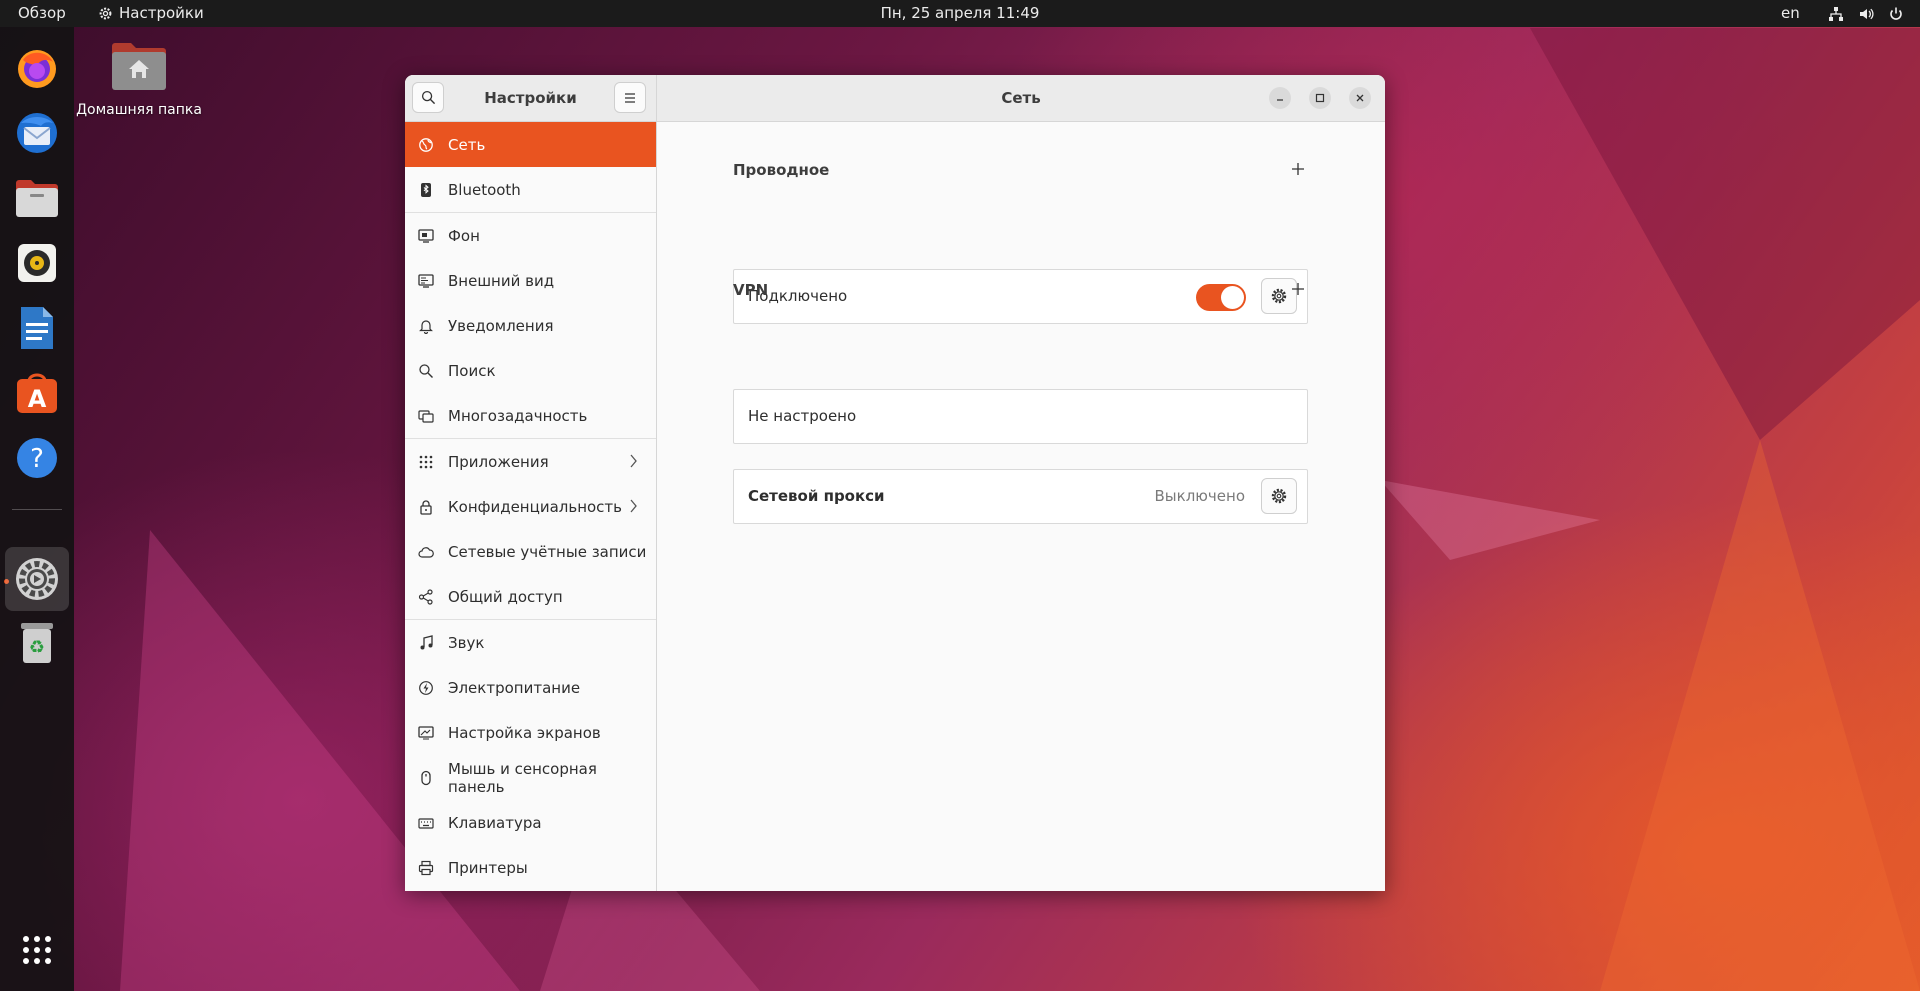 This screenshot has width=1920, height=991. What do you see at coordinates (426, 507) in the screenshot?
I see `lock-icon` at bounding box center [426, 507].